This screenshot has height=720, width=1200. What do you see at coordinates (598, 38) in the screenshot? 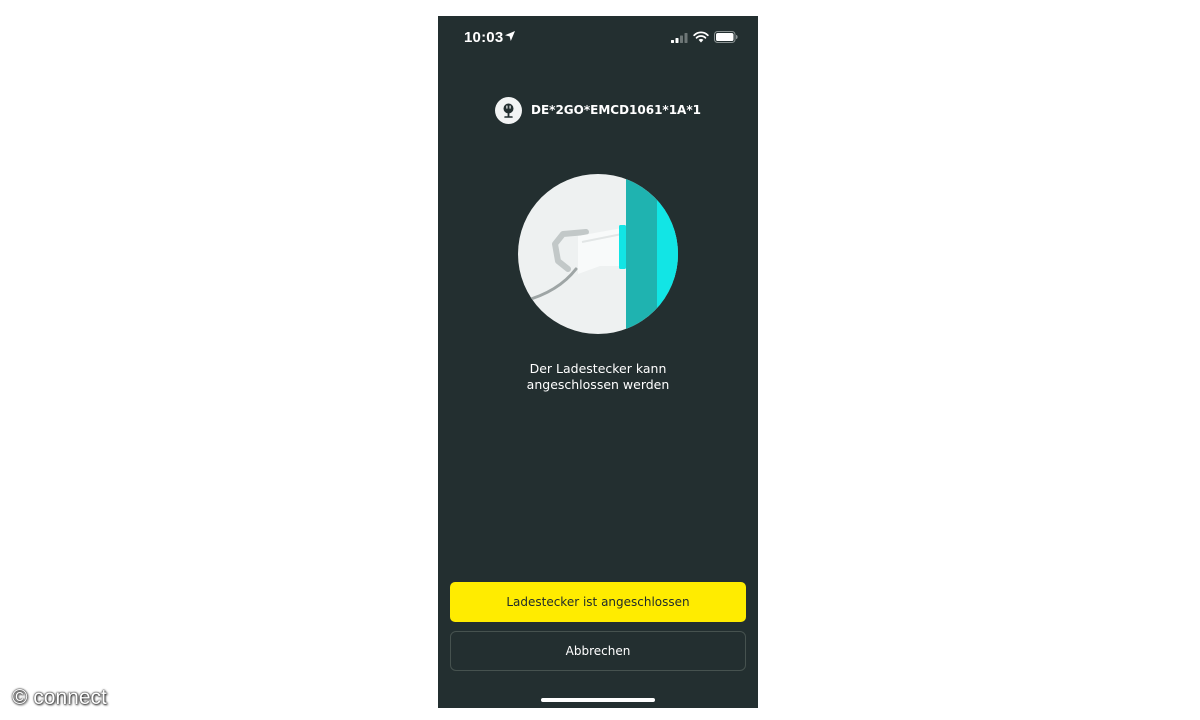
I see `status-bar: 10:03` at bounding box center [598, 38].